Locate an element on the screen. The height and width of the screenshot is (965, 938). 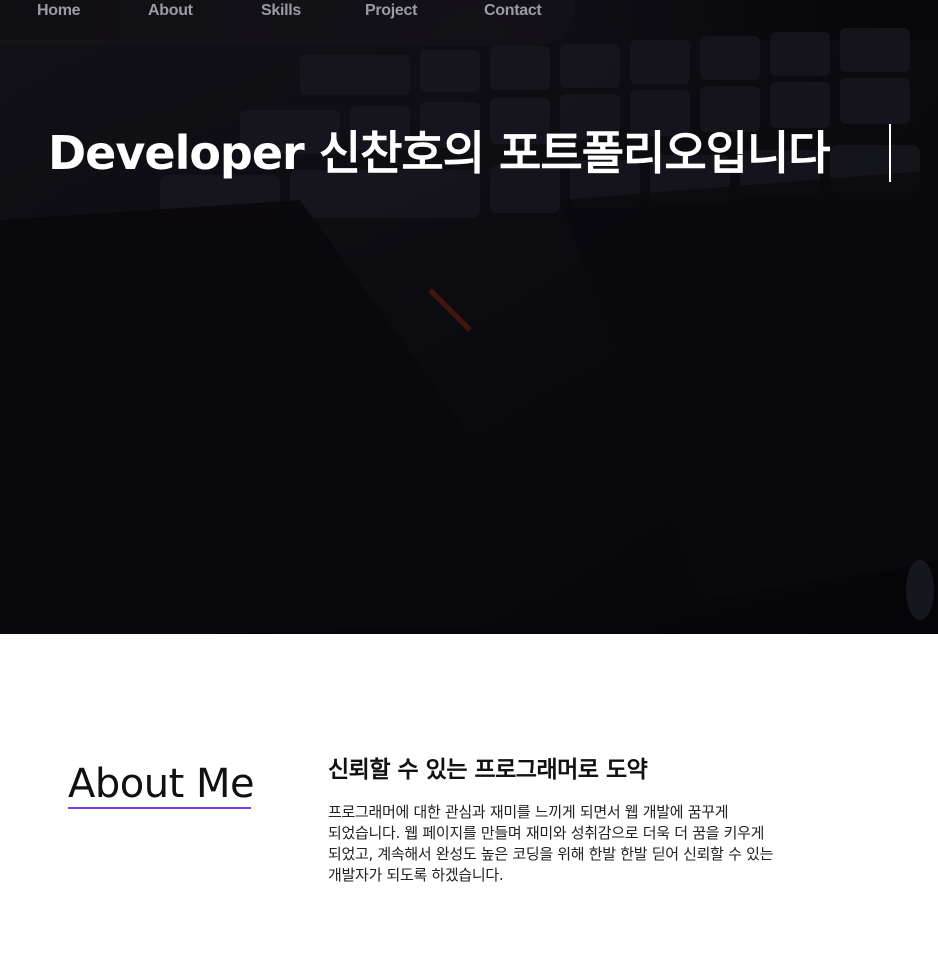
main-nav: Home About Skills Project Contact is located at coordinates (287, 23).